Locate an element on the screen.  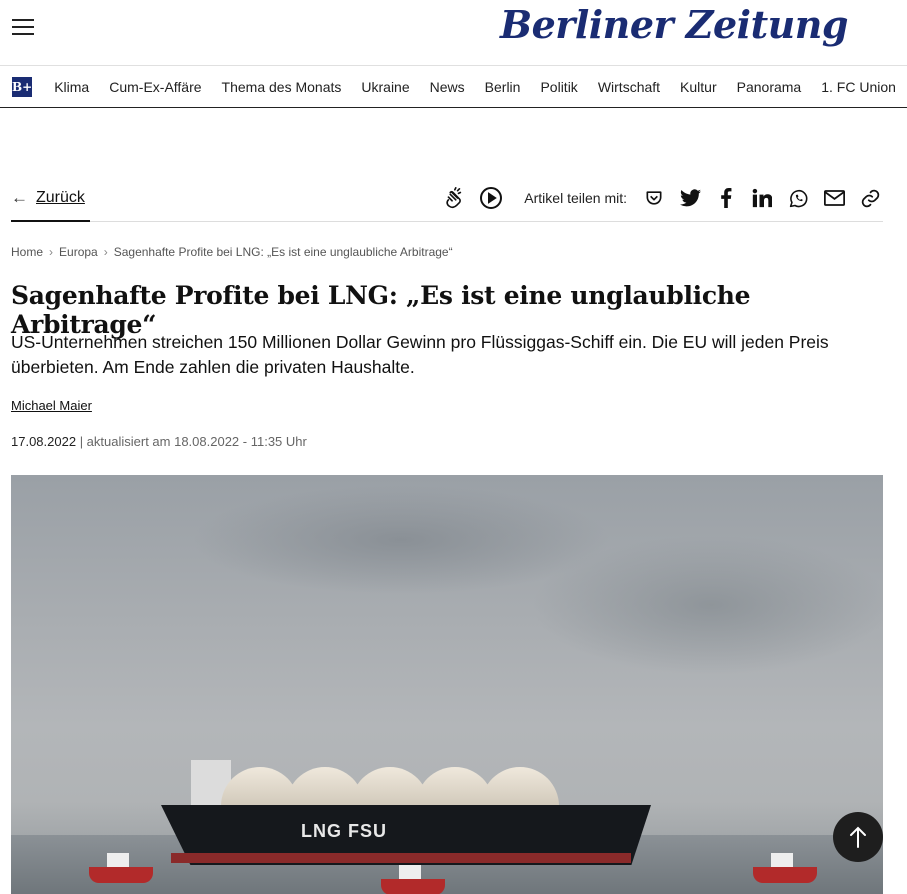
published-date: 17.08.2022 is located at coordinates (44, 441).